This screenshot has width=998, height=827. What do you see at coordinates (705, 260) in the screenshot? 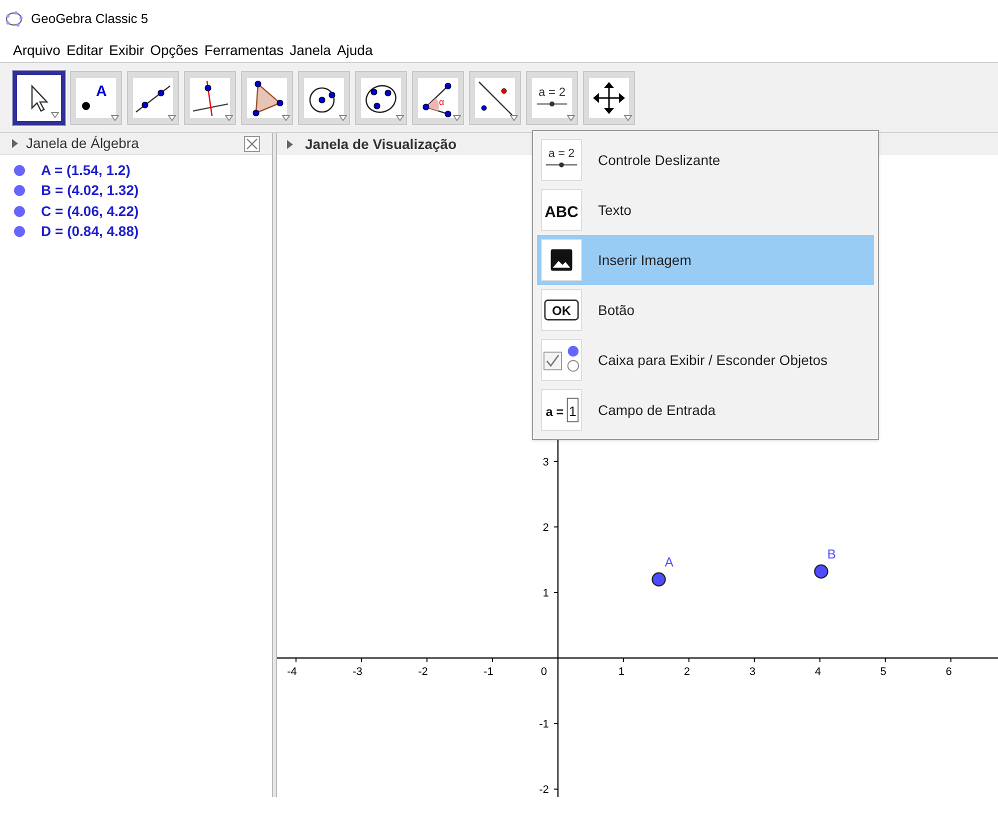
I see `tool-menu-item: Inserir Imagem` at bounding box center [705, 260].